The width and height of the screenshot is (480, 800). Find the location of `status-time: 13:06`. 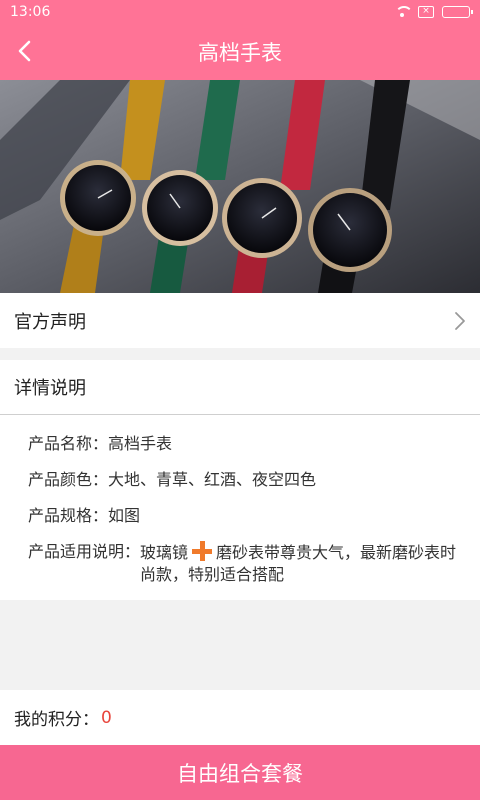

status-time: 13:06 is located at coordinates (30, 12).